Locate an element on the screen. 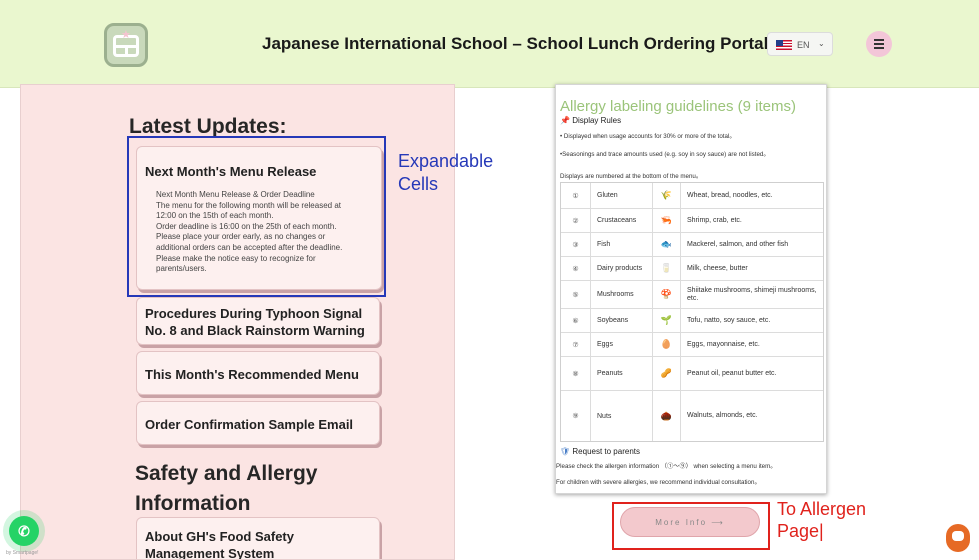 This screenshot has height=560, width=979. safety-allergy-heading: Safety and Allergy Information is located at coordinates (226, 488).